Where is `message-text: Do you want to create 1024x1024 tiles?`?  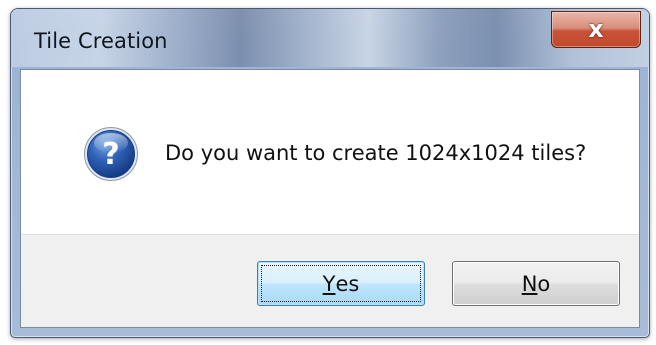 message-text: Do you want to create 1024x1024 tiles? is located at coordinates (376, 153).